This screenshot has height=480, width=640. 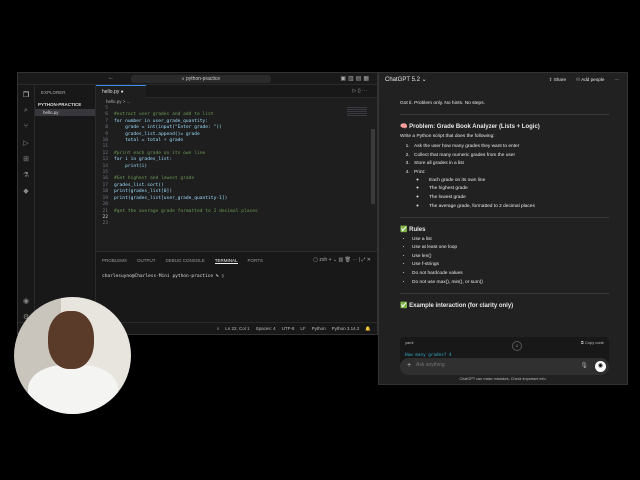 What do you see at coordinates (510, 163) in the screenshot?
I see `step: Store all grades in a list` at bounding box center [510, 163].